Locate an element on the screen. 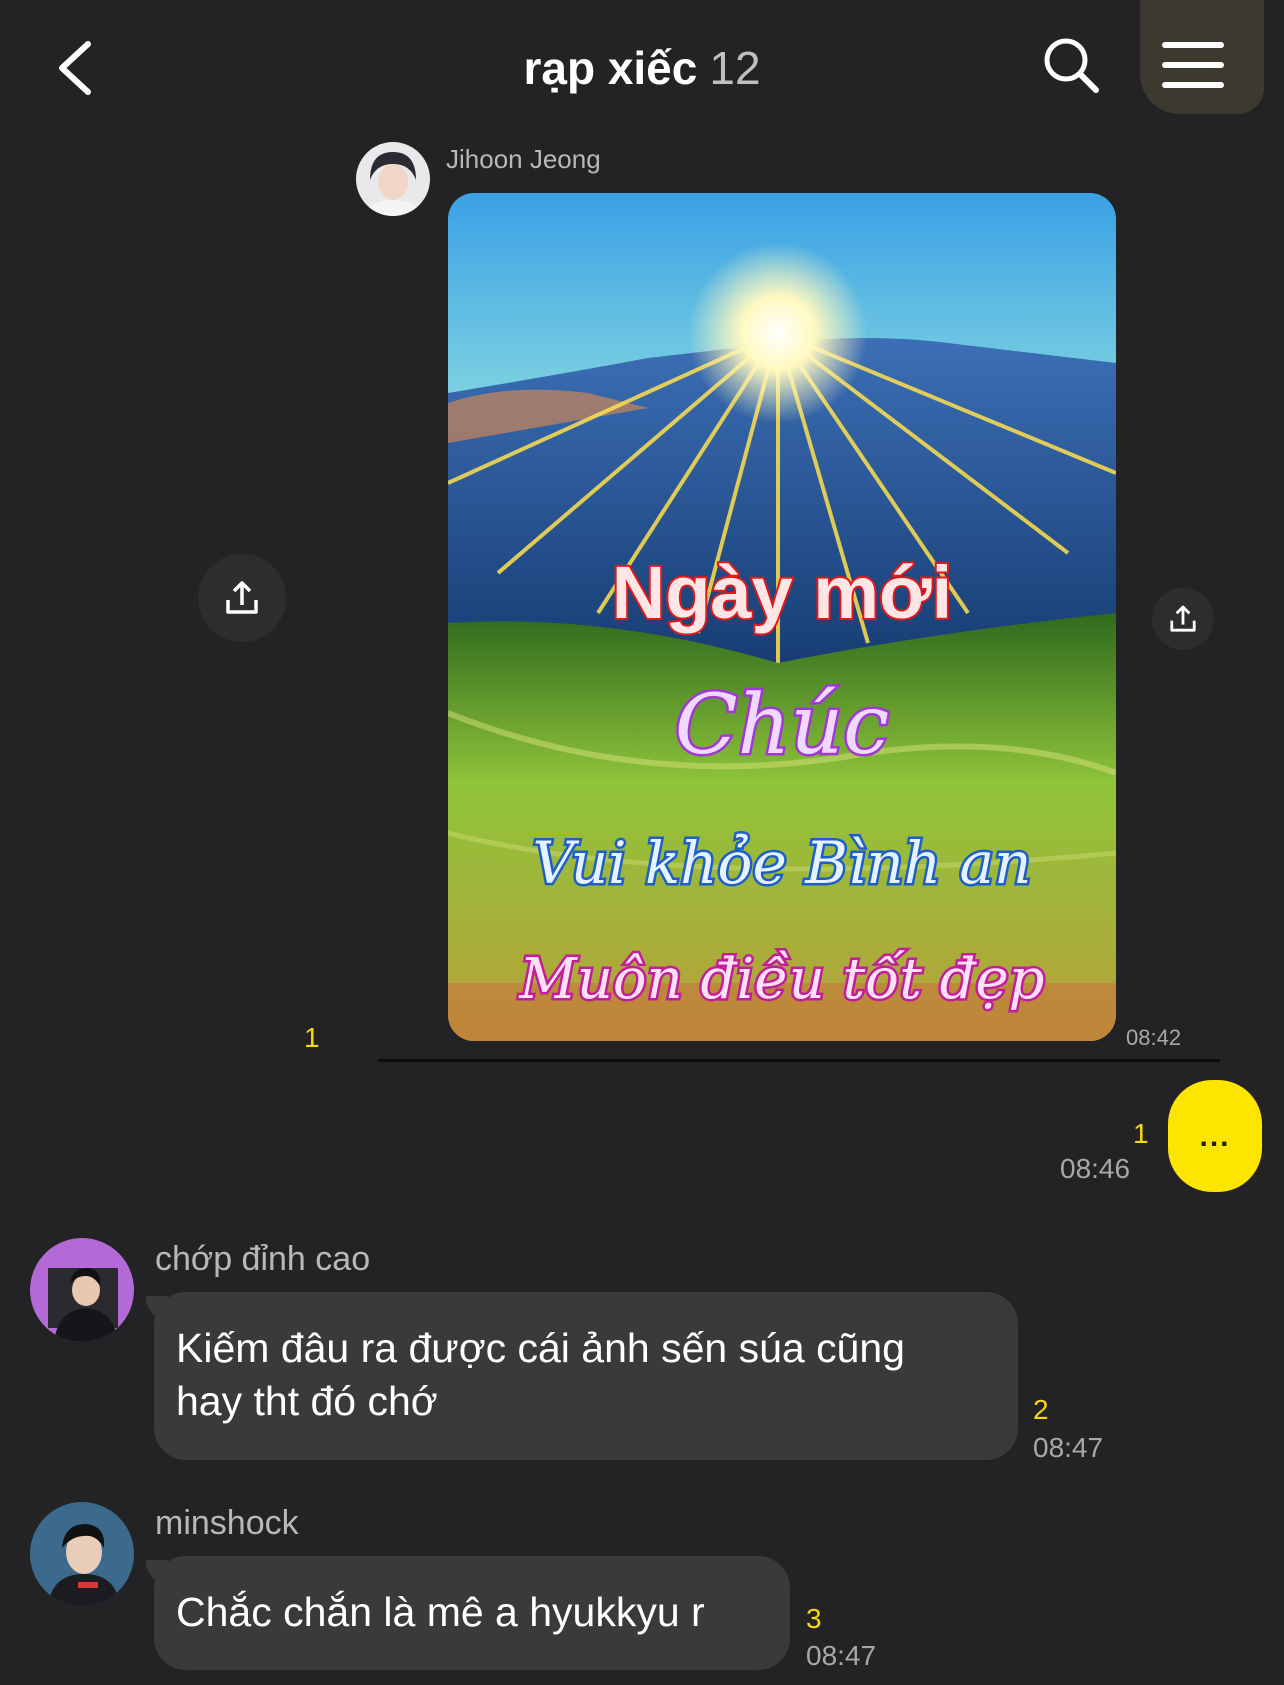  message-bubble: Chắc chắn là mê a hyukkyu r is located at coordinates (472, 1613).